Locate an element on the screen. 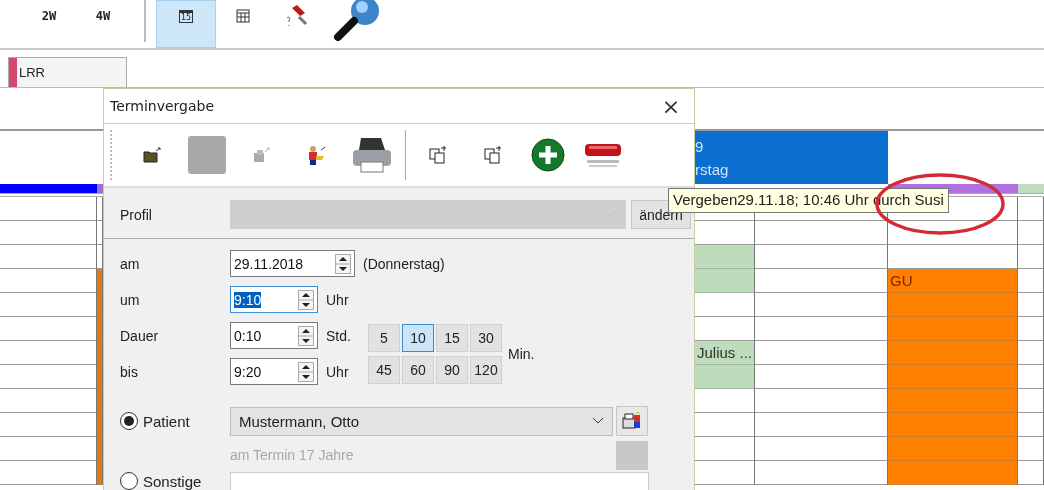  folder-icon is located at coordinates (151, 155).